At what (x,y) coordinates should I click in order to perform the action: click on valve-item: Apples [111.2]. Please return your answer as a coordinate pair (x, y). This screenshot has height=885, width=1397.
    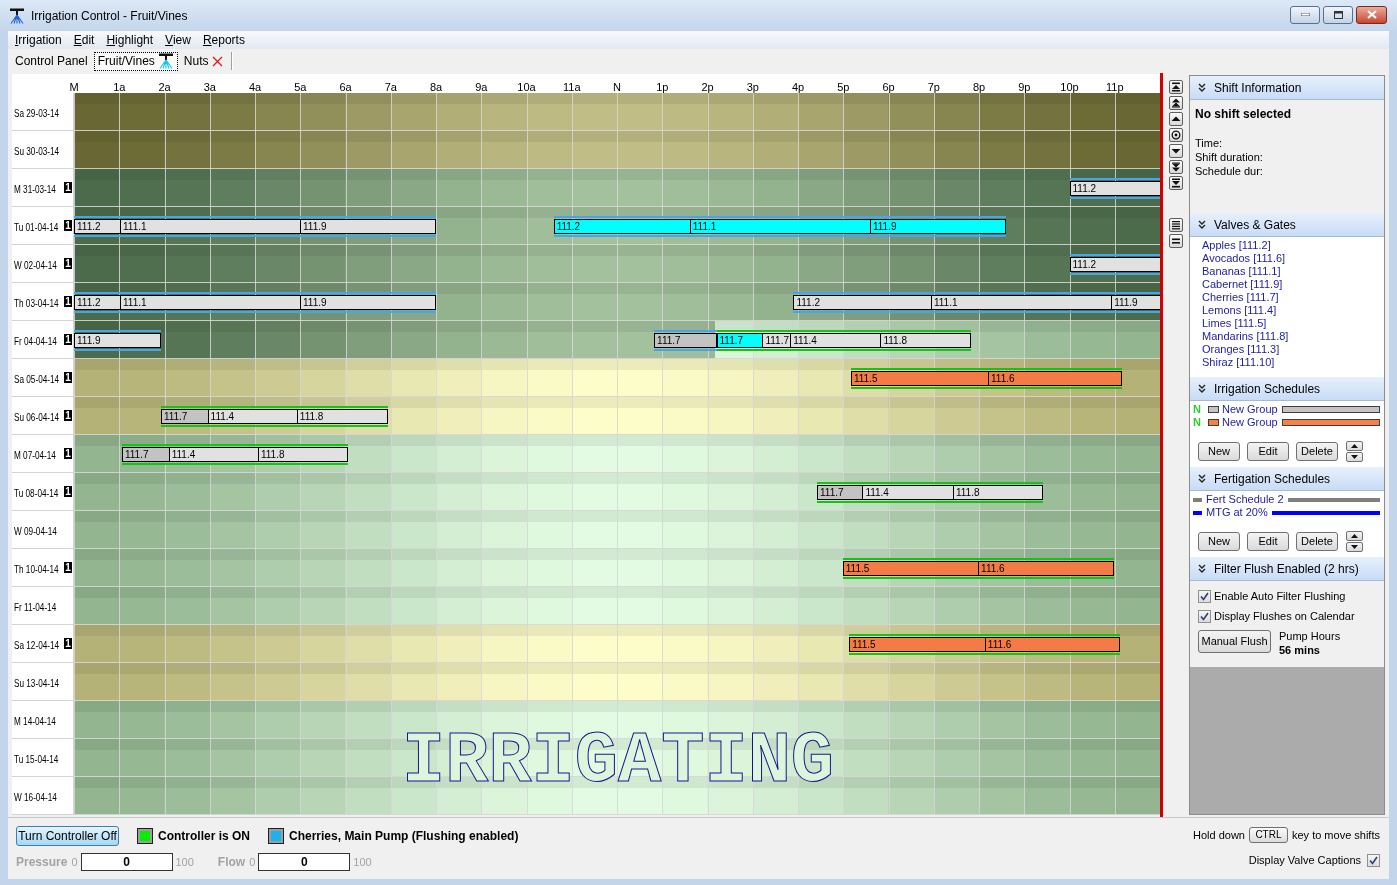
    Looking at the image, I should click on (1293, 245).